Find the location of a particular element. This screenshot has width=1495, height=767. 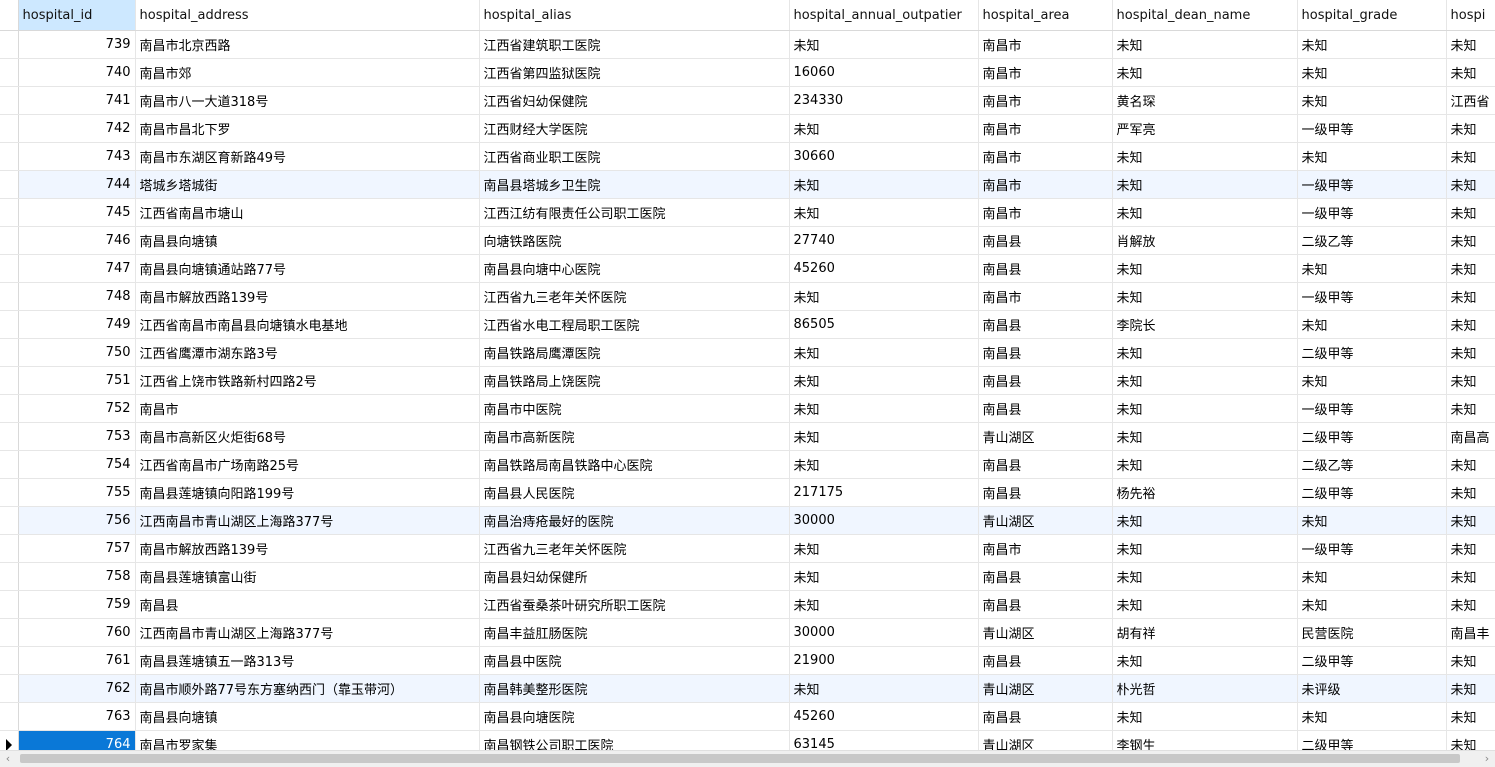

table-row: 743 南昌市东湖区育新路49号 江西省商业职工医院 30660 南昌市 未知 未知 未知 is located at coordinates (747, 156).